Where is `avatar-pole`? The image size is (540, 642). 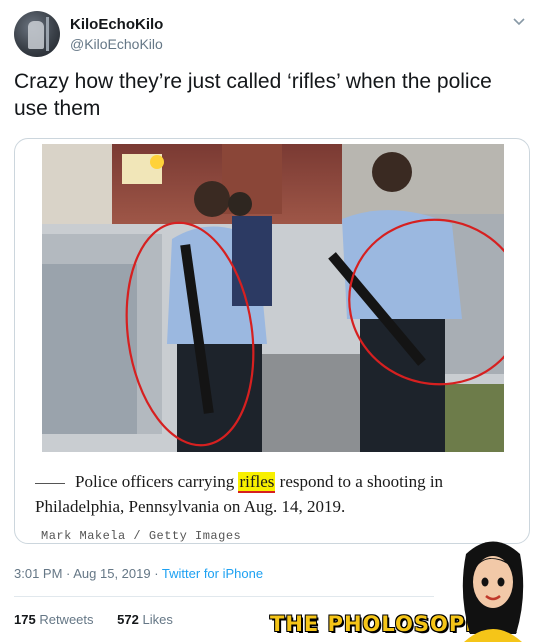 avatar-pole is located at coordinates (47, 34).